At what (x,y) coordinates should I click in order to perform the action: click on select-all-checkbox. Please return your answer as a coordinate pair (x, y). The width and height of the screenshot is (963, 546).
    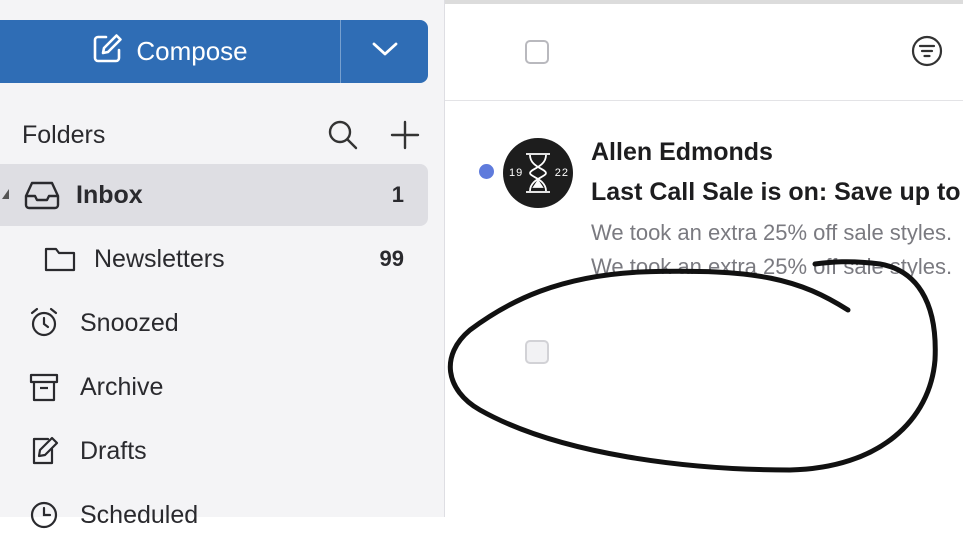
    Looking at the image, I should click on (537, 52).